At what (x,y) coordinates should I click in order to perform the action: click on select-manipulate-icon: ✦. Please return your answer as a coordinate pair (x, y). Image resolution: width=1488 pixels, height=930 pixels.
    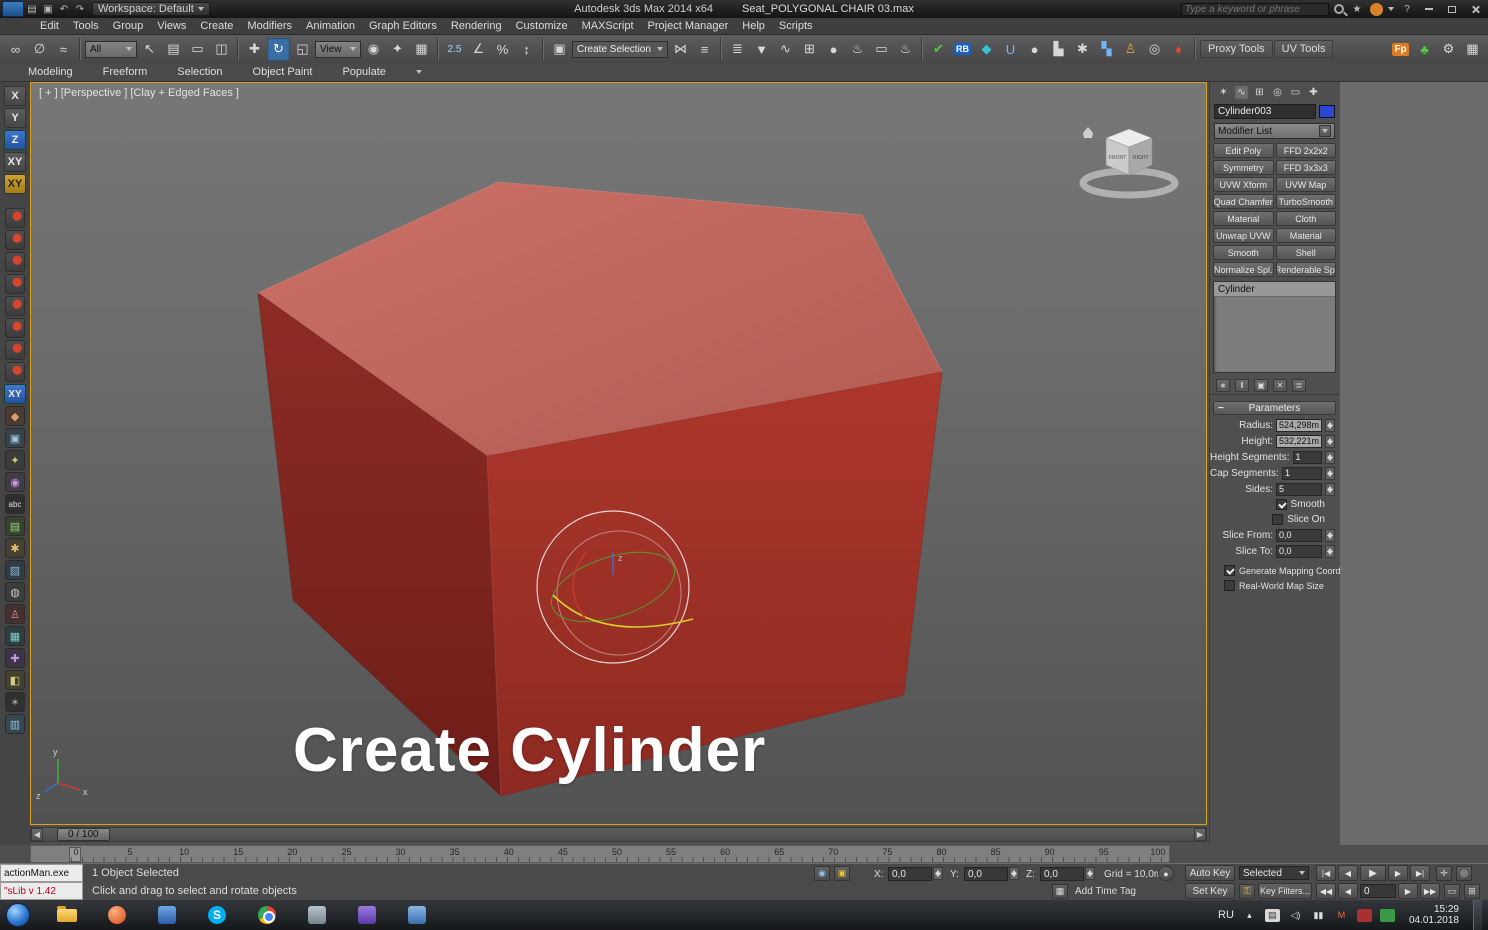
    Looking at the image, I should click on (397, 49).